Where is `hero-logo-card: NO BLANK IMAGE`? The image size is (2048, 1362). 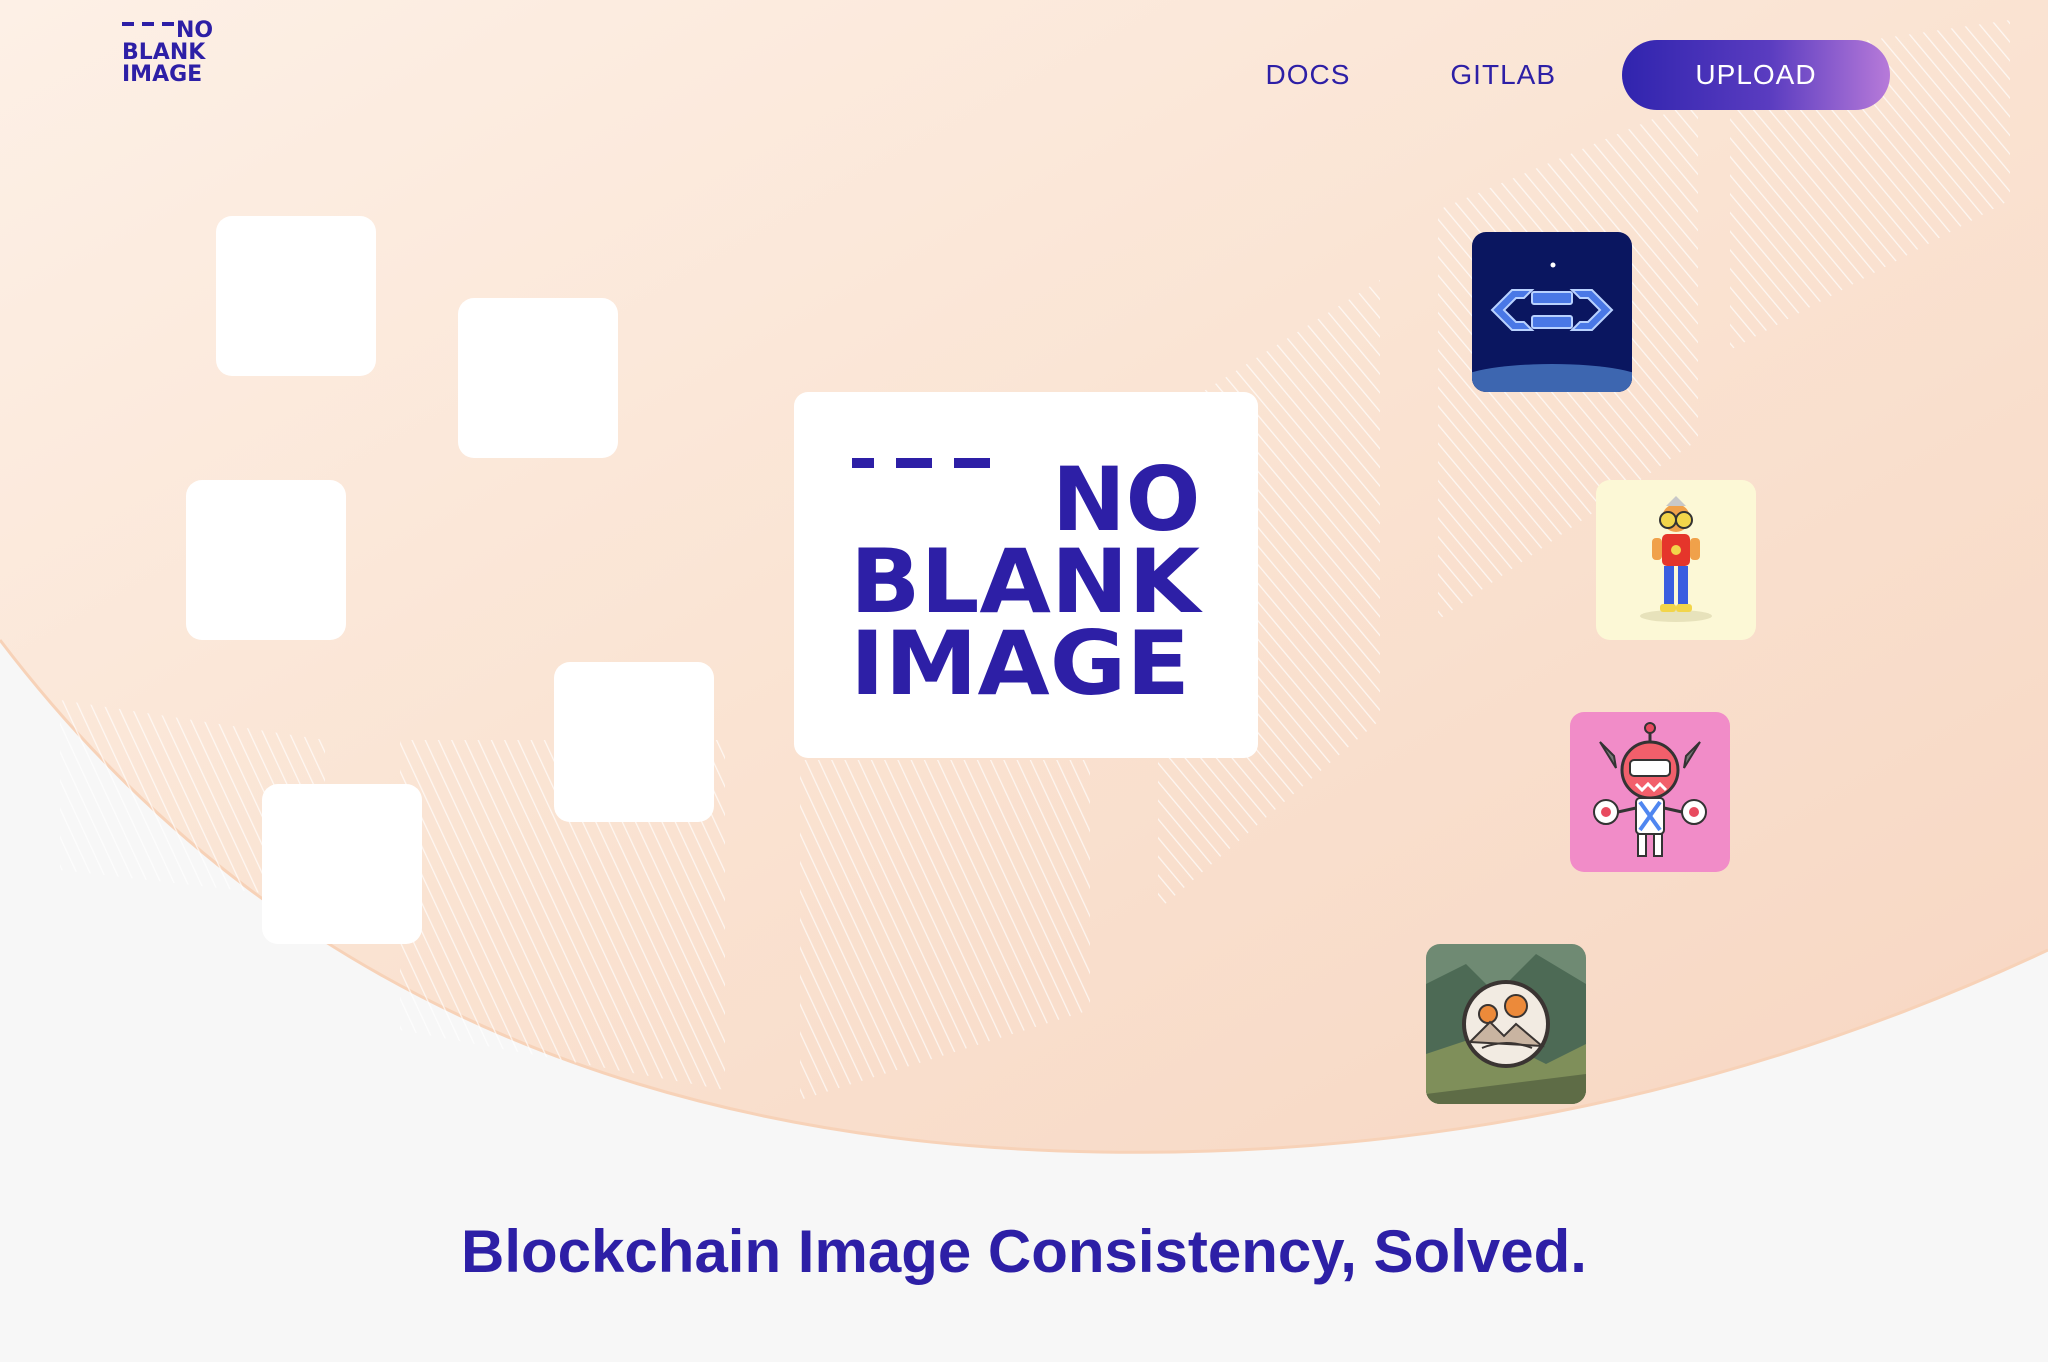 hero-logo-card: NO BLANK IMAGE is located at coordinates (1026, 575).